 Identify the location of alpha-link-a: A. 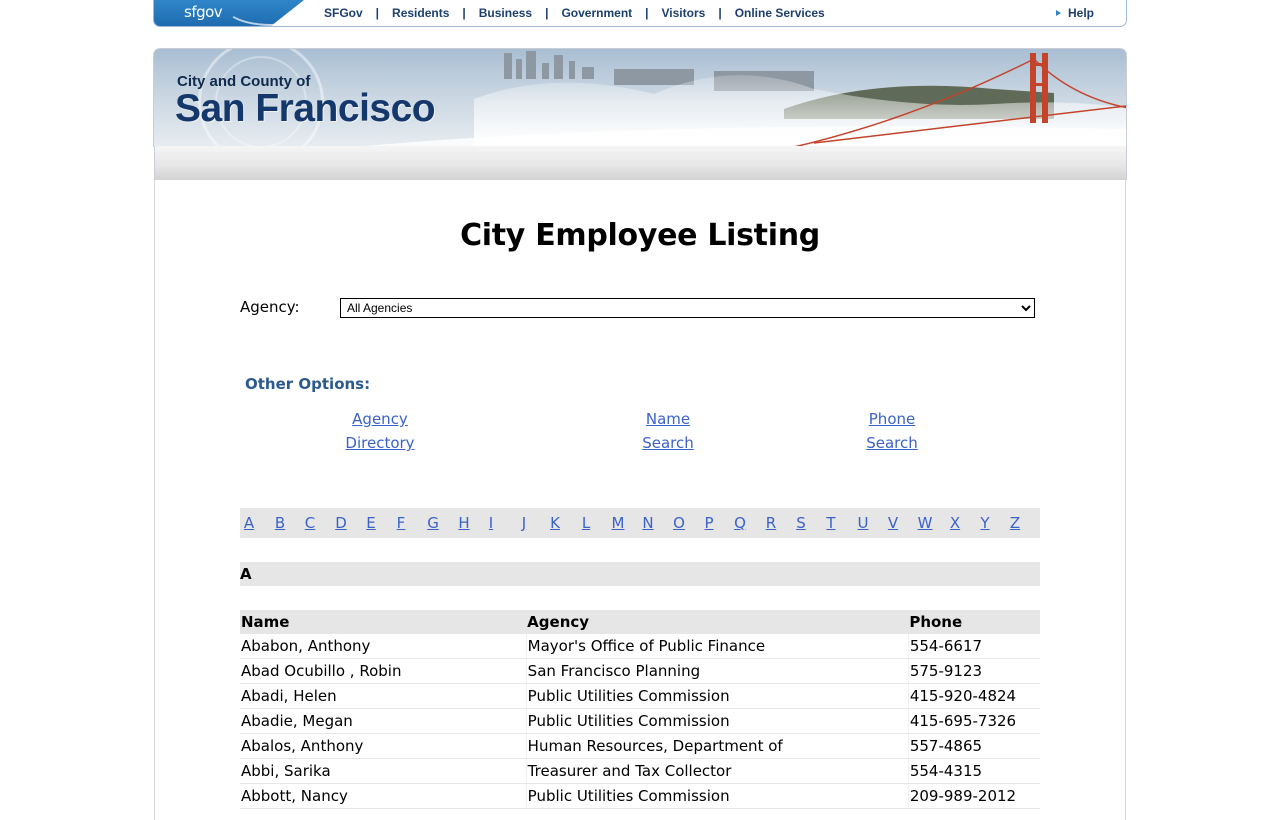
(249, 523).